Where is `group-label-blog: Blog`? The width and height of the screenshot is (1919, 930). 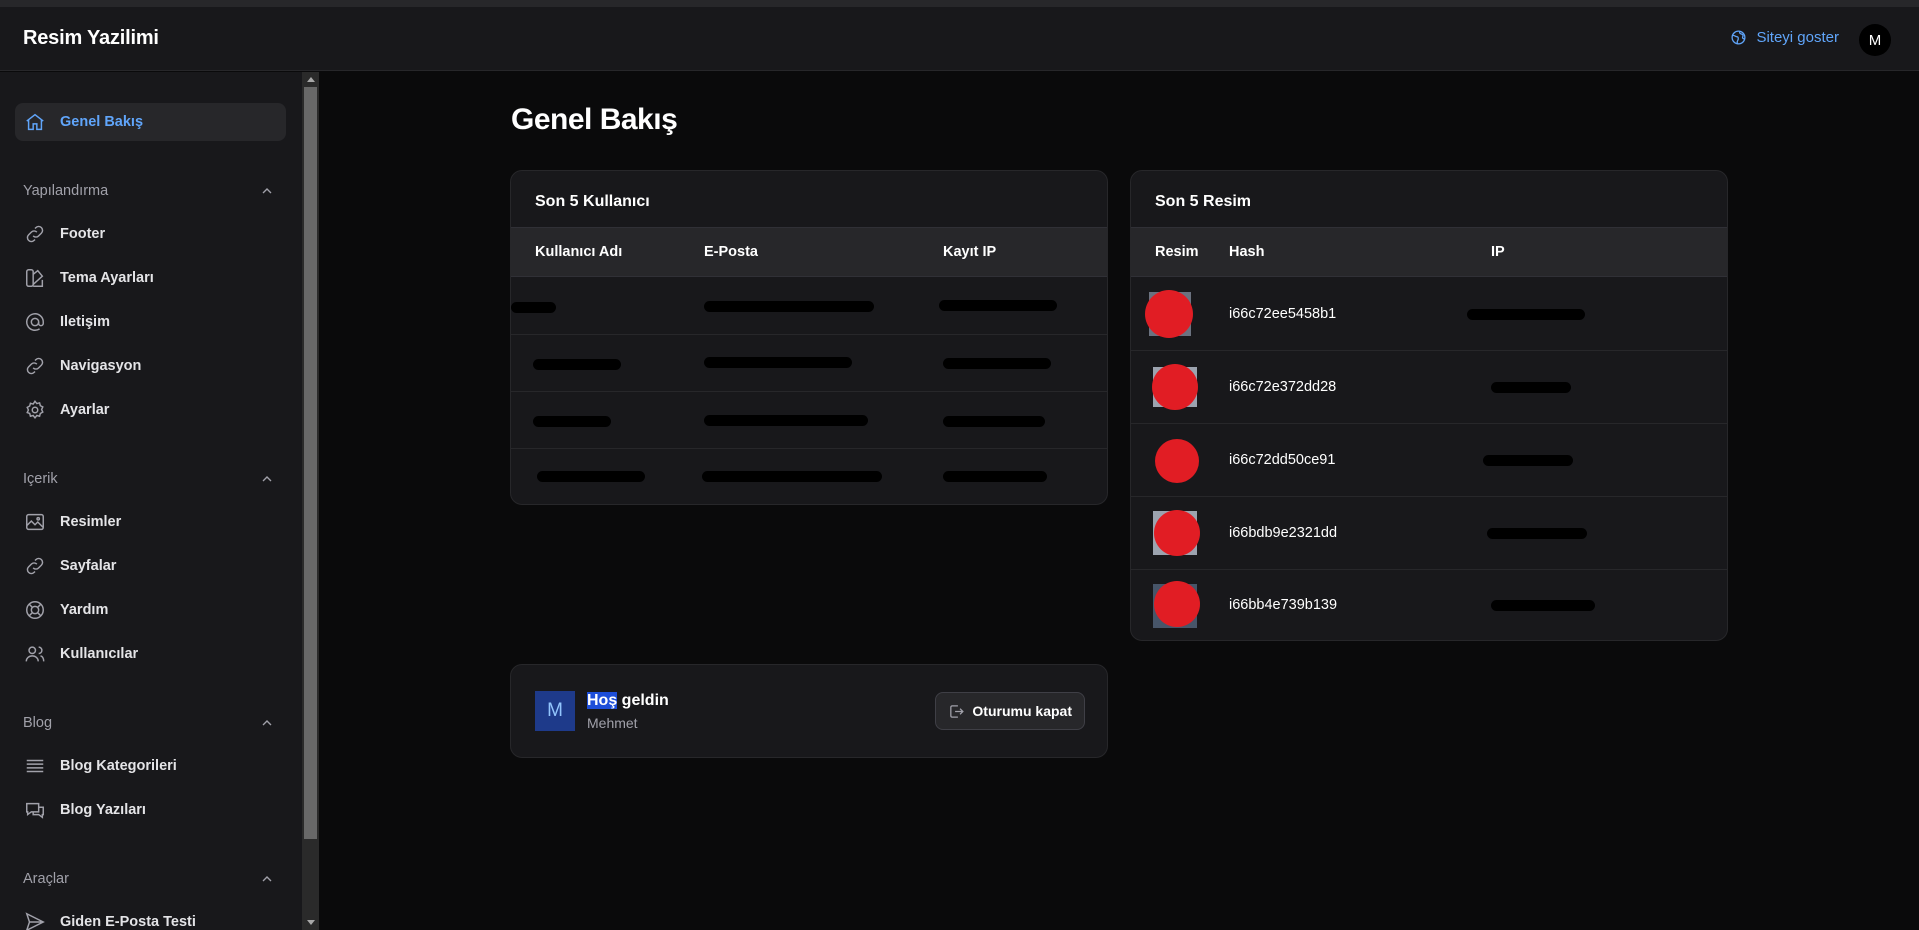
group-label-blog: Blog is located at coordinates (38, 723).